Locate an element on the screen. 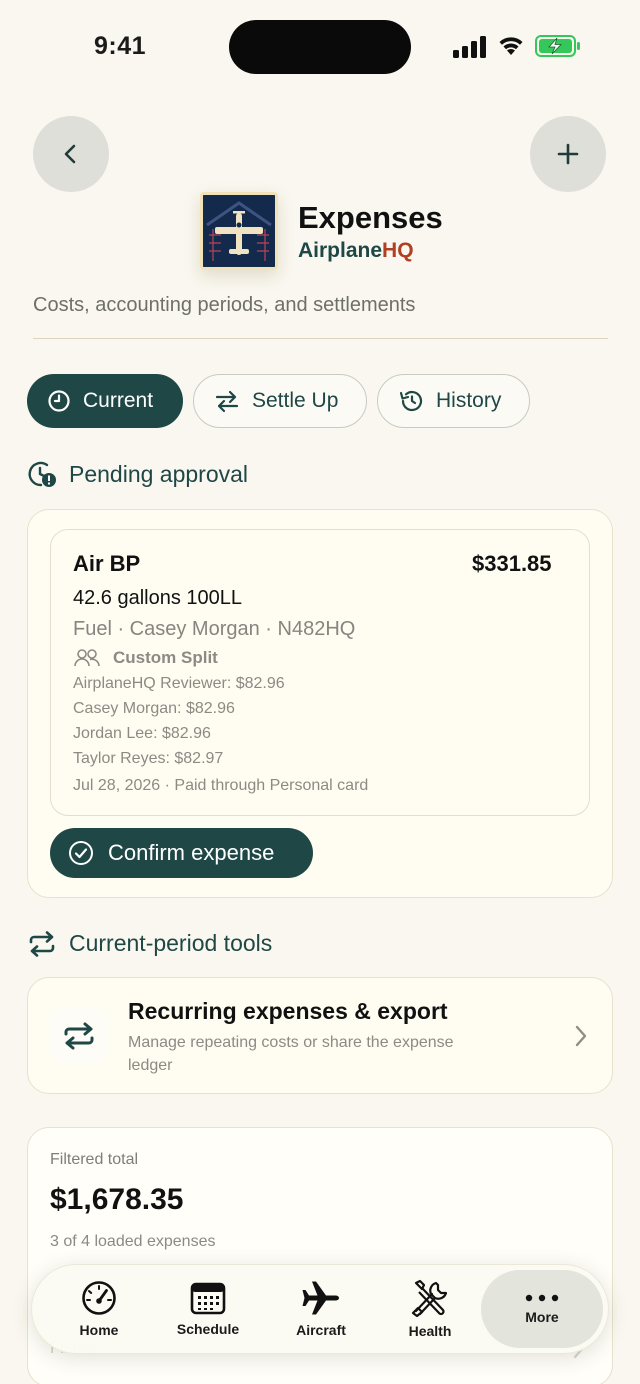 The image size is (640, 1384). tab-history-label: History is located at coordinates (469, 400).